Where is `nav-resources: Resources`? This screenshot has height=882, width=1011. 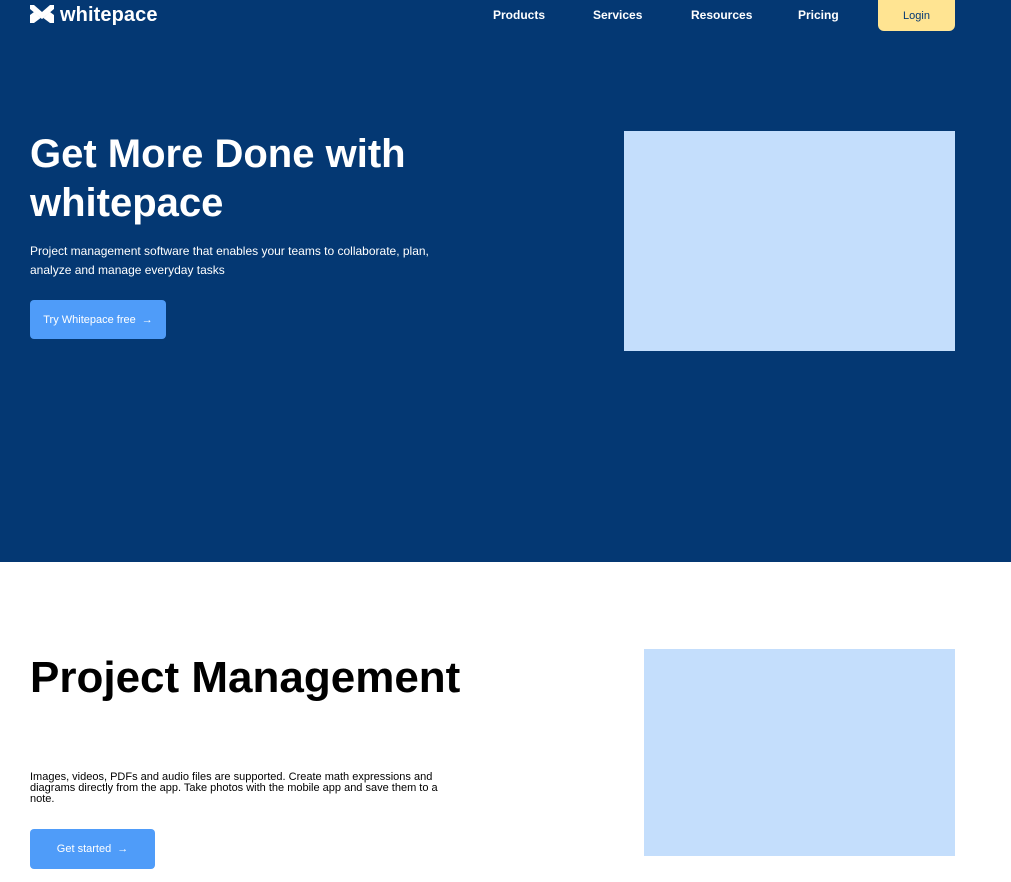
nav-resources: Resources is located at coordinates (721, 15).